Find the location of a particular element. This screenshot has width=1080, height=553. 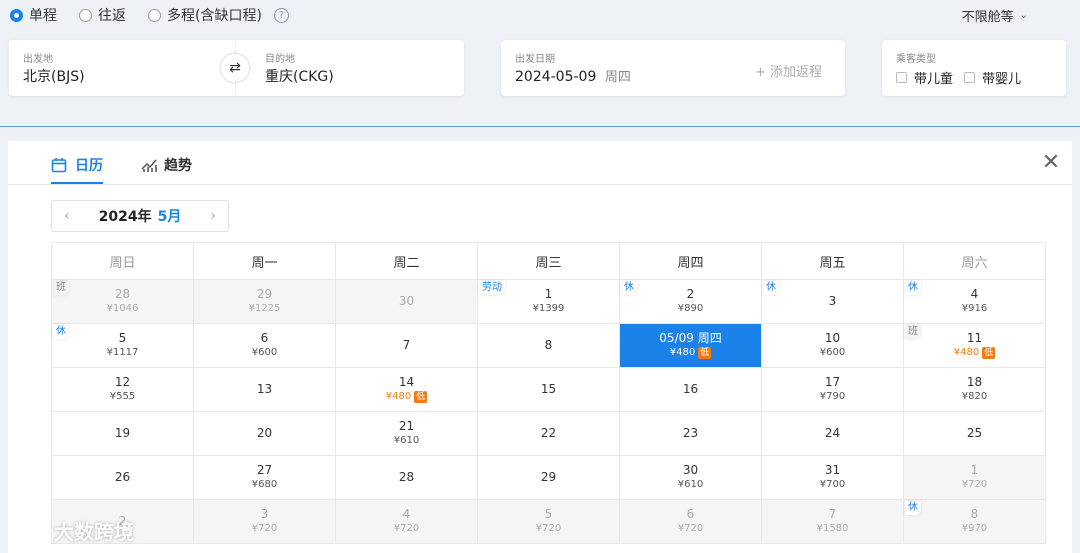

trip-type-row: 单程 往返 多程(含缺口程) ? is located at coordinates (540, 15).